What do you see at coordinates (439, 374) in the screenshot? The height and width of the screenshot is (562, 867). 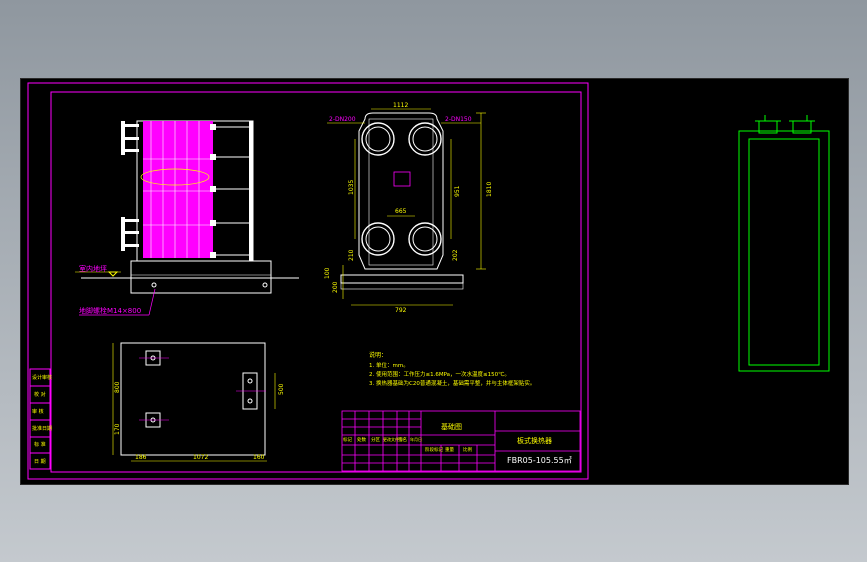 I see `note-line: 2. 使用范围：工作压力≤1.6MPa，一次水温度≤150℃。` at bounding box center [439, 374].